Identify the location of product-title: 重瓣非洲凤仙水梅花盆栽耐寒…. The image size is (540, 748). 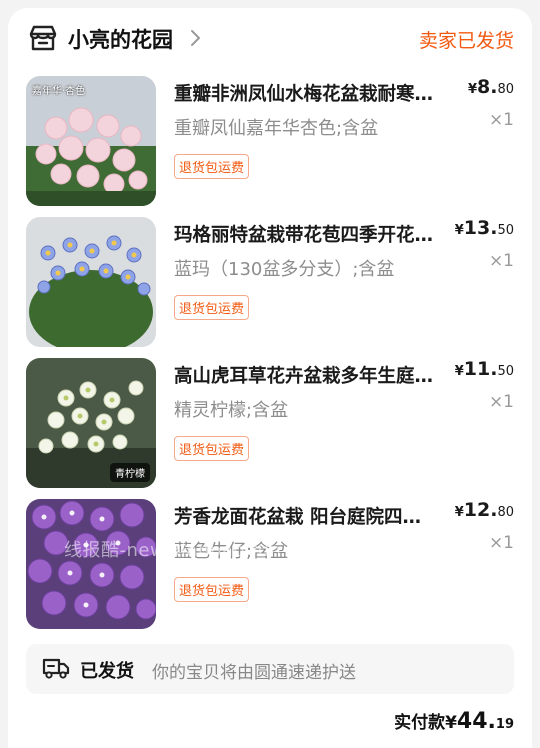
(317, 93).